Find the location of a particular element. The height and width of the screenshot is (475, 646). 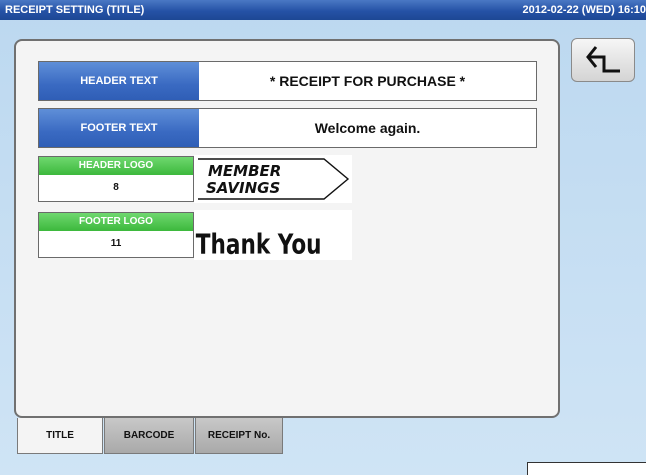

footer-logo-number: 11 is located at coordinates (116, 244).